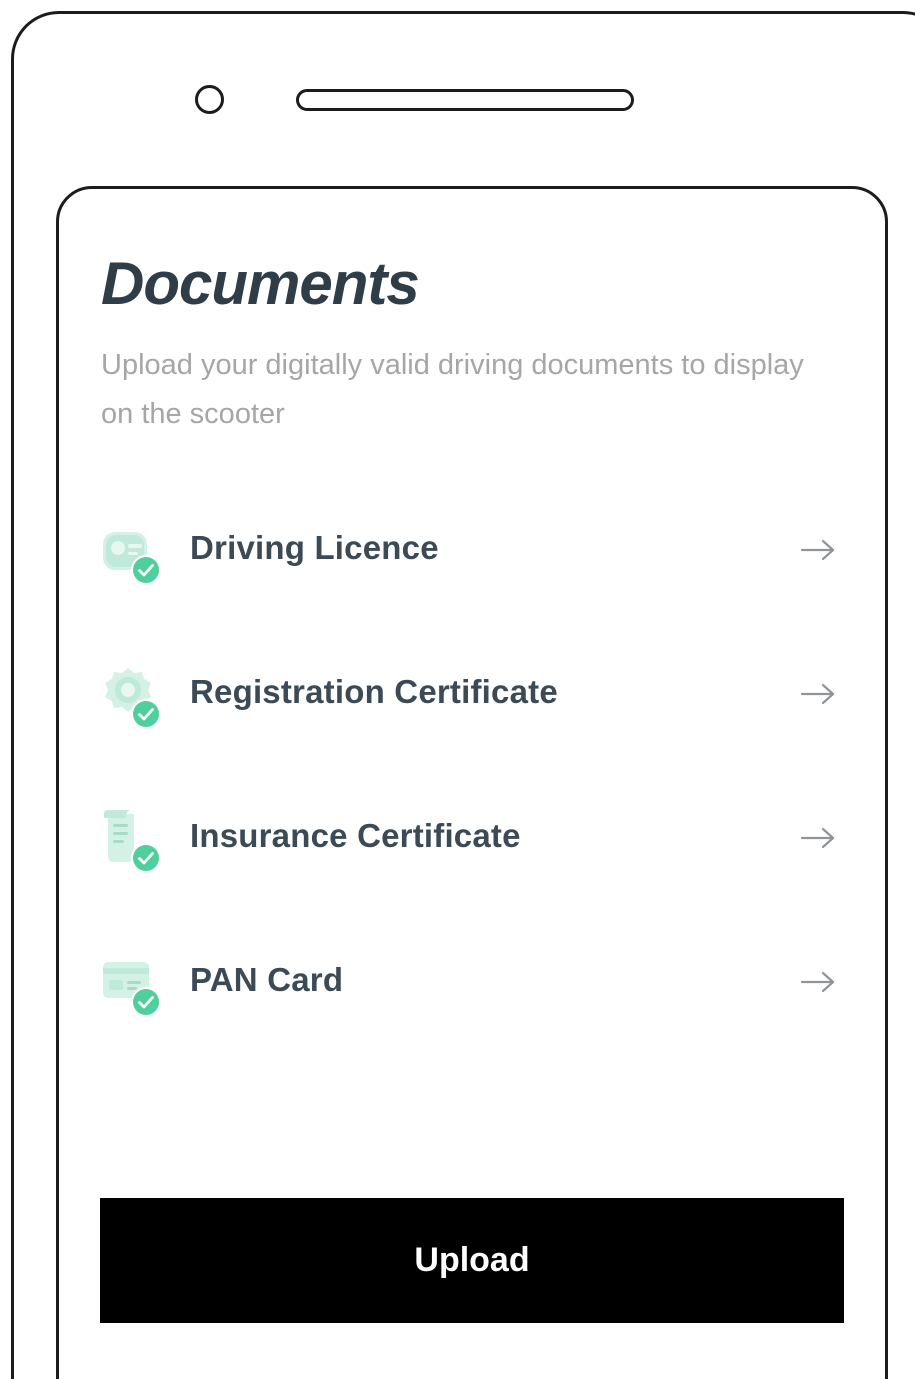 This screenshot has height=1379, width=915. I want to click on document-label: Insurance Certificate, so click(355, 835).